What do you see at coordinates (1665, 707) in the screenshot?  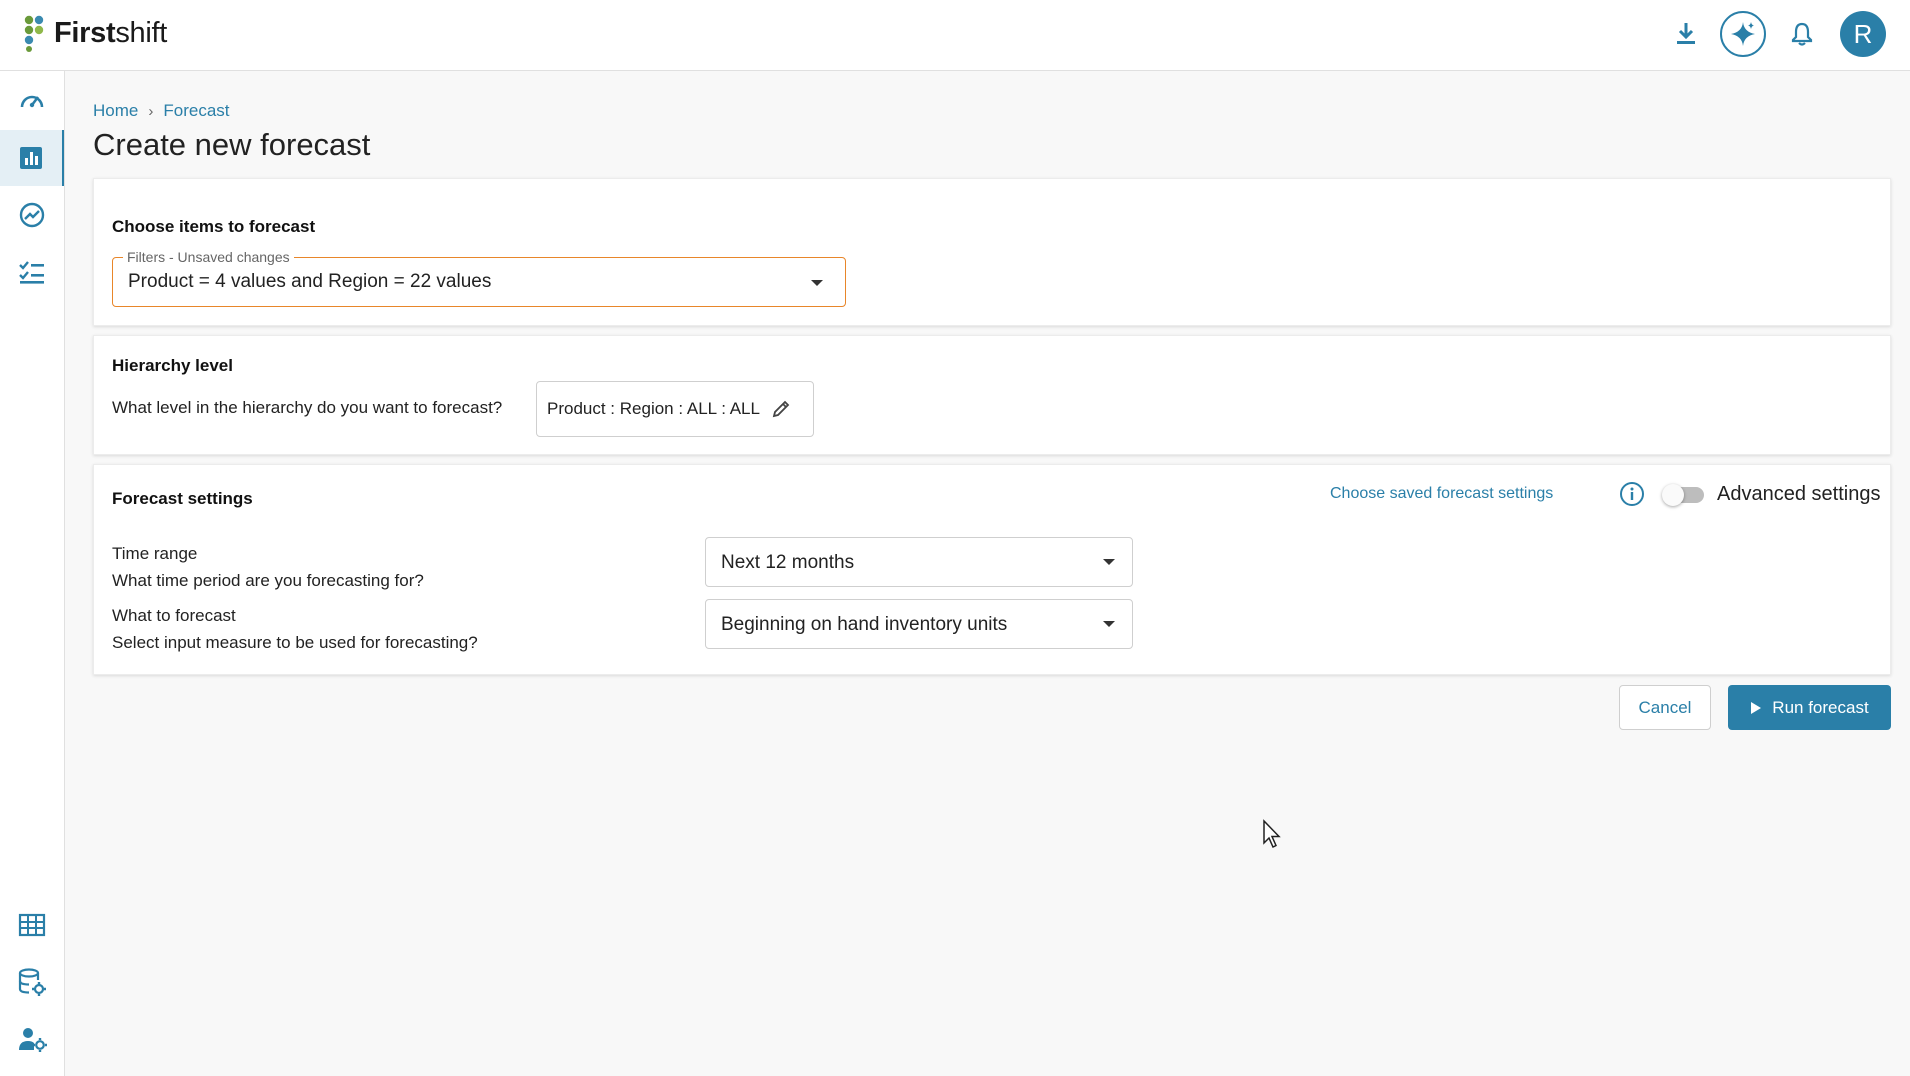 I see `cancel-button: Cancel` at bounding box center [1665, 707].